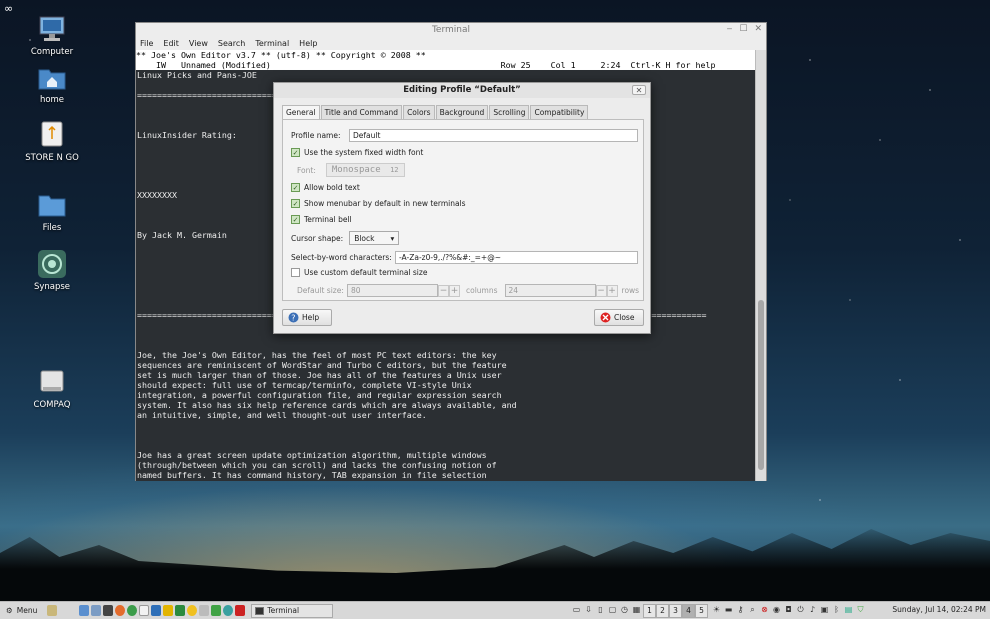 The width and height of the screenshot is (990, 619). Describe the element at coordinates (639, 90) in the screenshot. I see `dialog-close-icon: ✕` at that location.